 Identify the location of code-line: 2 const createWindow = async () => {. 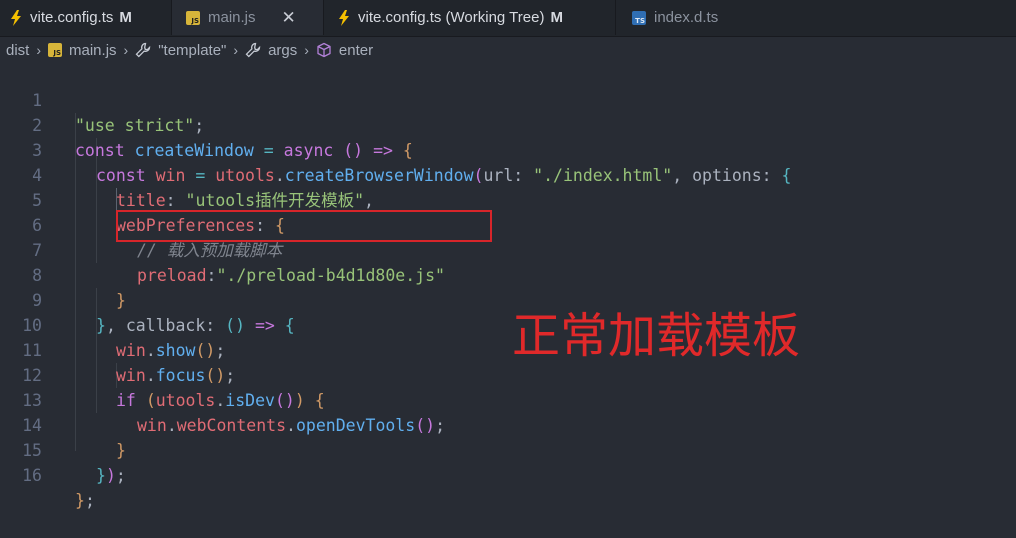
(508, 124).